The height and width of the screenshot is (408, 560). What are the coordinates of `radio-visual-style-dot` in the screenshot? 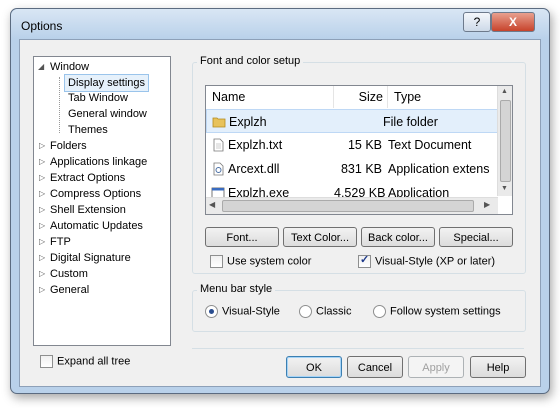 It's located at (211, 311).